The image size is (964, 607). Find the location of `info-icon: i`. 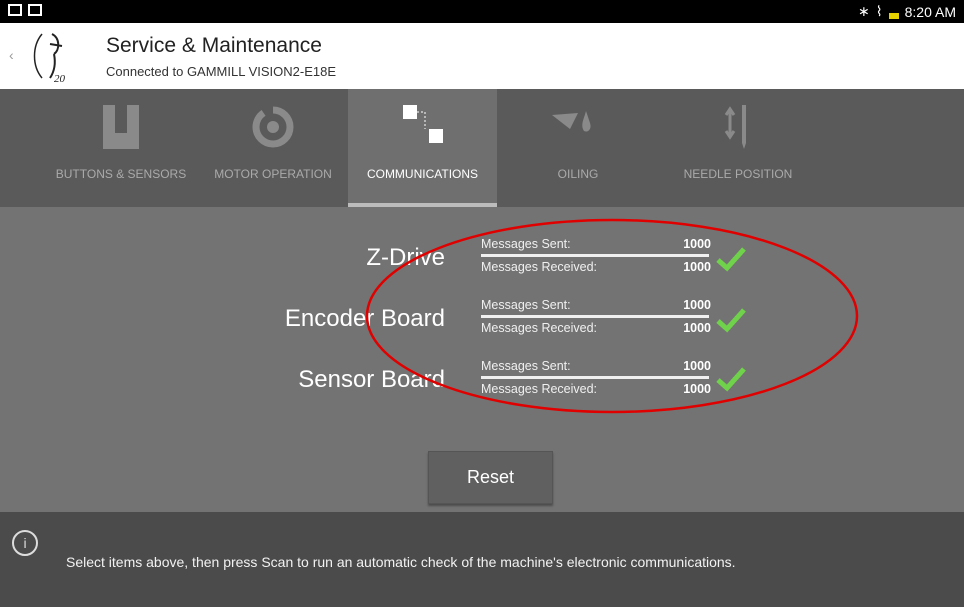

info-icon: i is located at coordinates (25, 543).